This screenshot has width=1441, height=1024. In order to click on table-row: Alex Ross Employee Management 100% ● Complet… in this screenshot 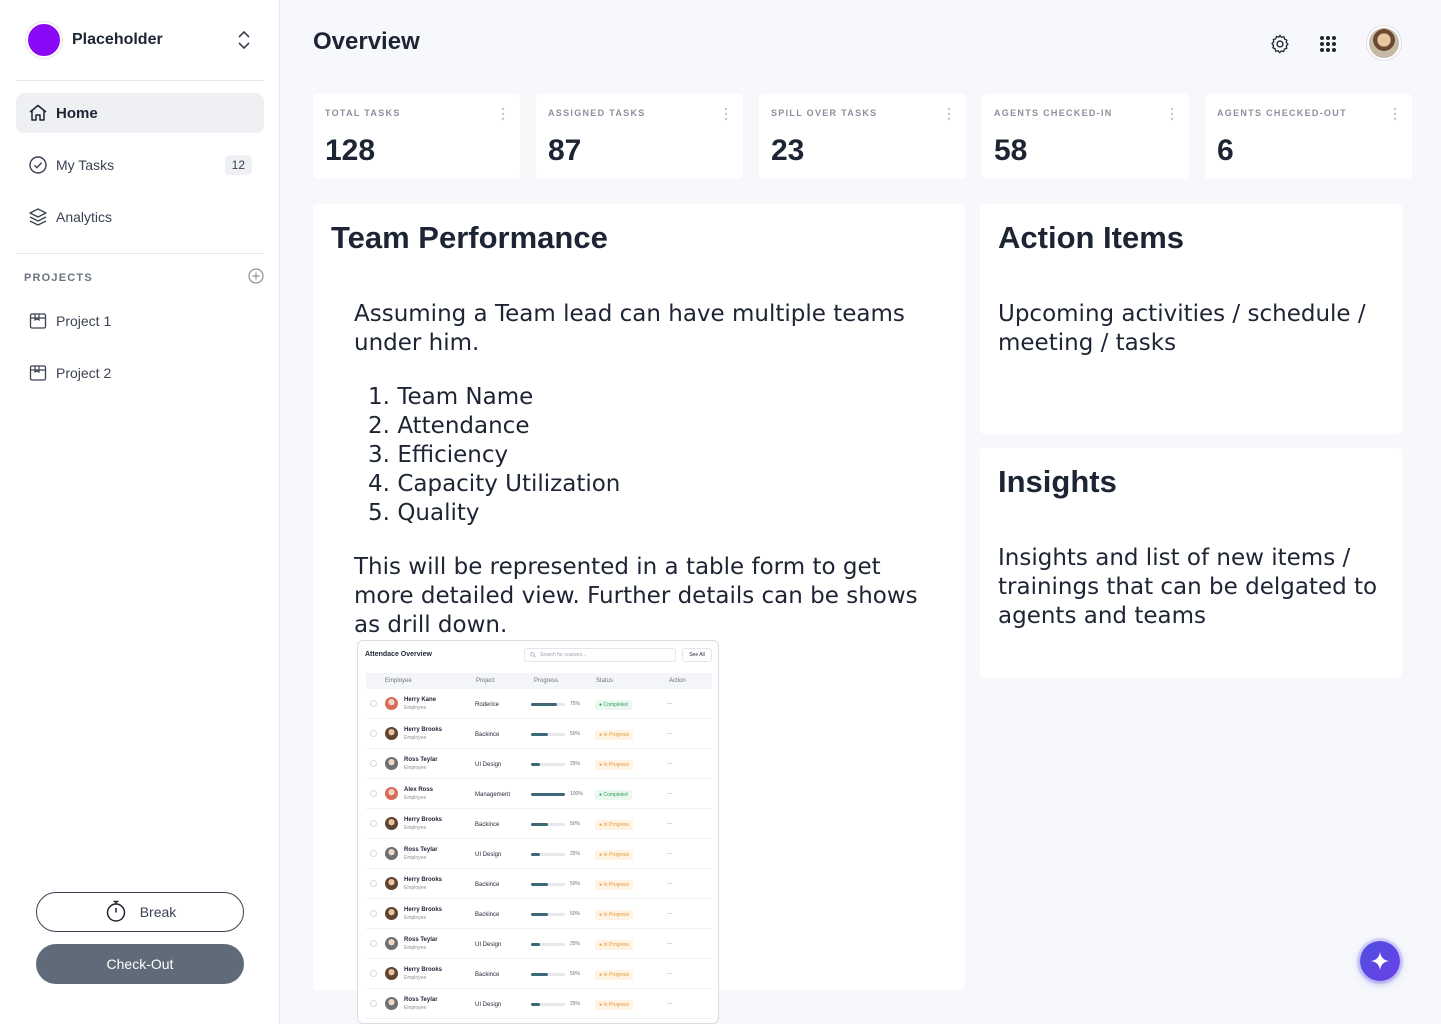, I will do `click(539, 794)`.